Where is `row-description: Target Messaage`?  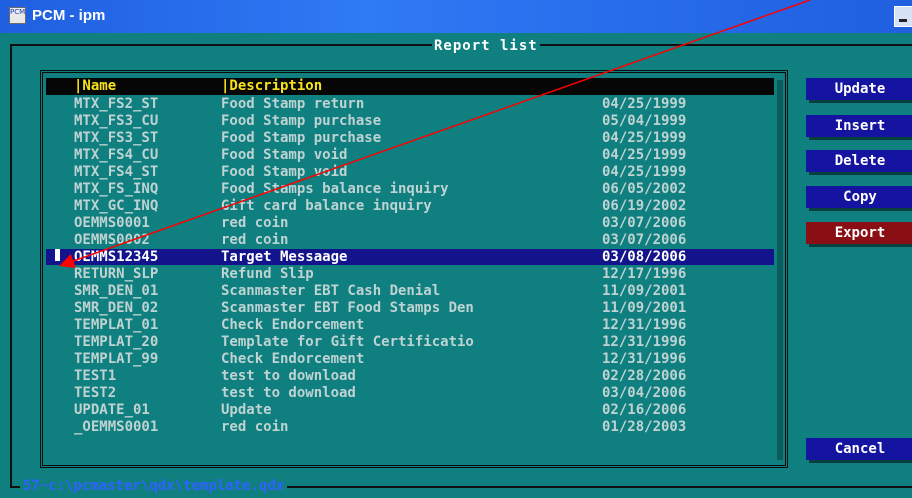
row-description: Target Messaage is located at coordinates (284, 257).